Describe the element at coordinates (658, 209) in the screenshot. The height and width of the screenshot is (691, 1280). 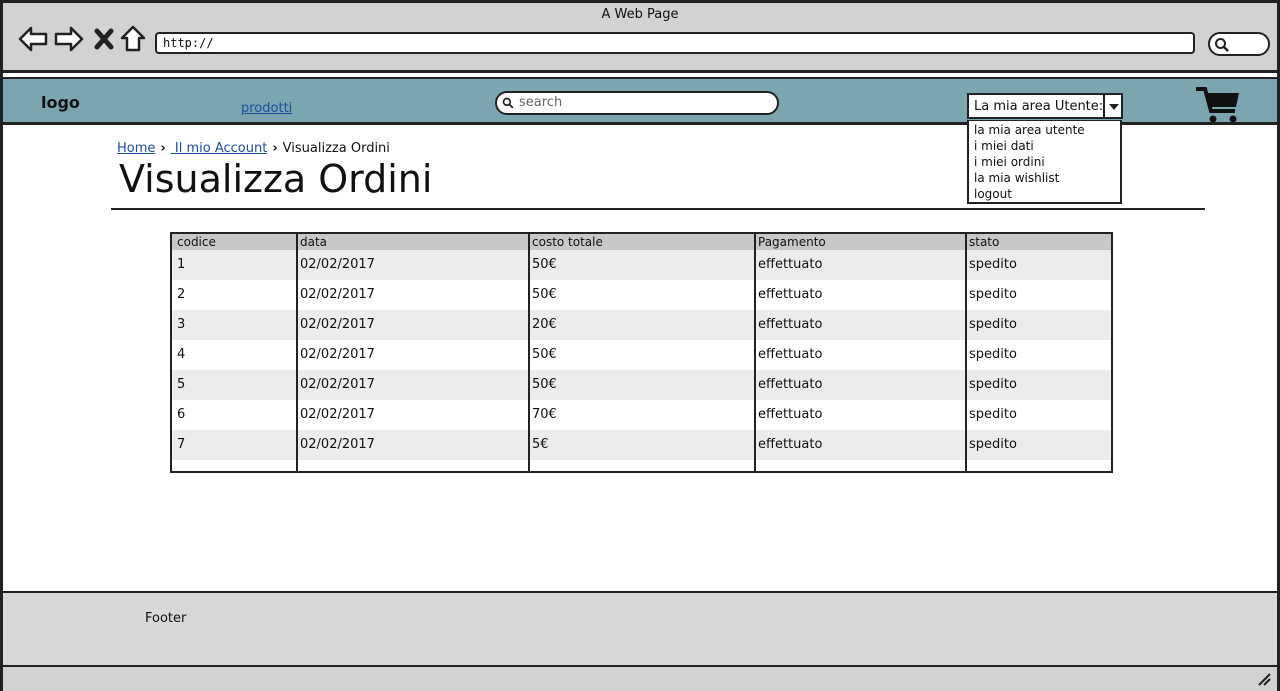
I see `title-divider` at that location.